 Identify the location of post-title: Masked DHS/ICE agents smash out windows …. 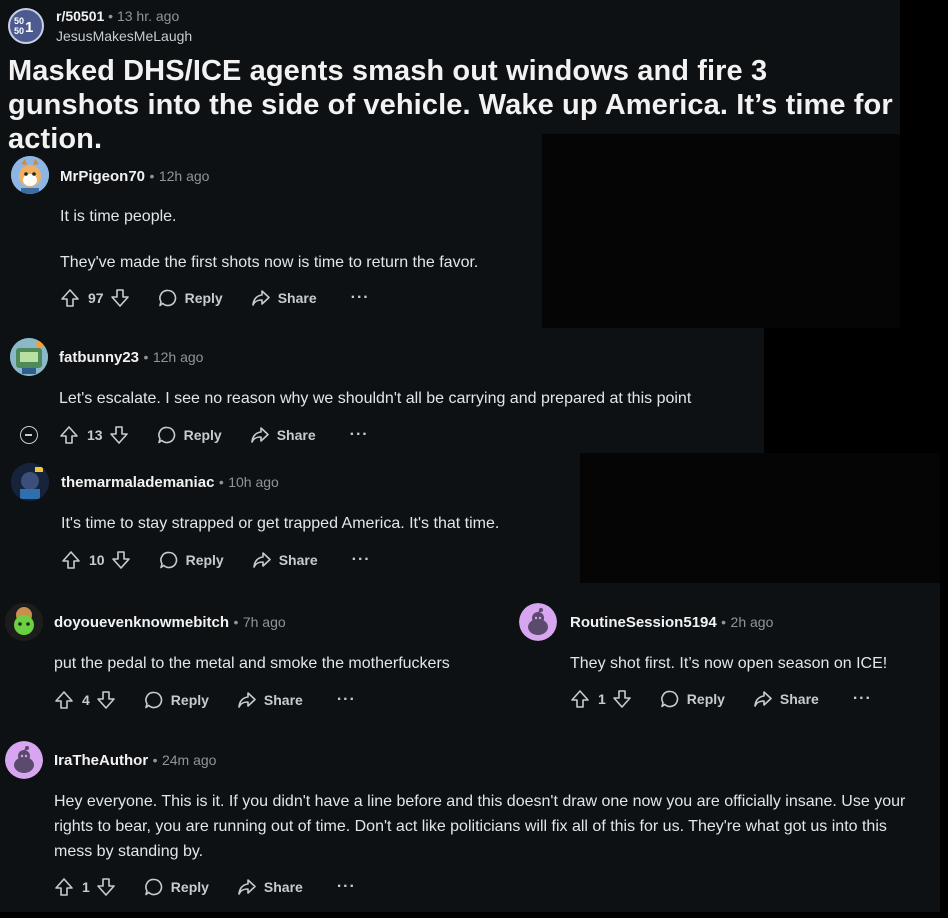
(450, 105).